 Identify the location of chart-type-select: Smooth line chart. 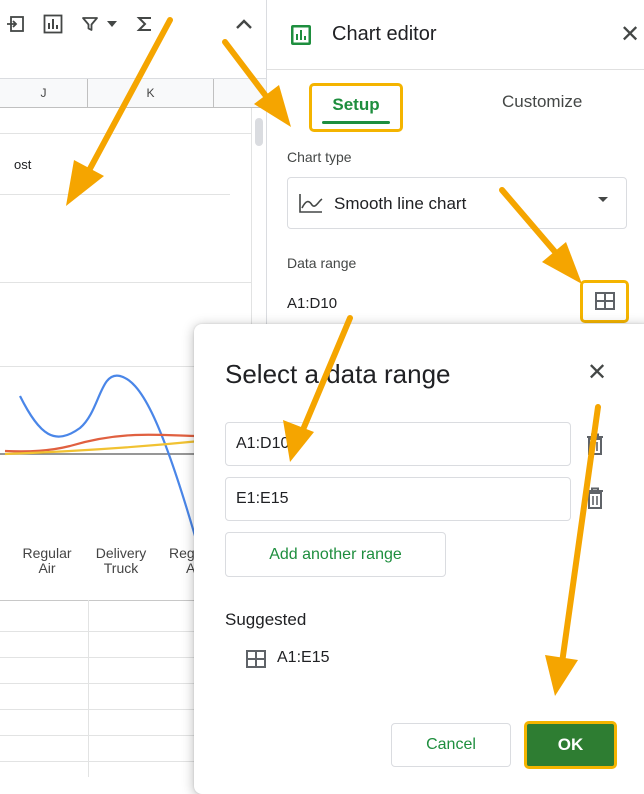
(457, 203).